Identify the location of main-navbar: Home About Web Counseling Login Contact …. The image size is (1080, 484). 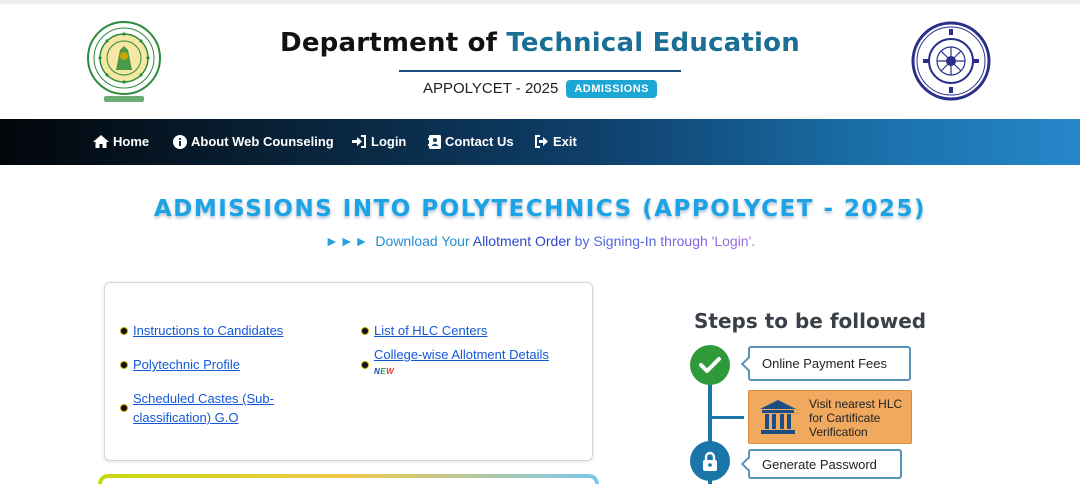
(540, 142).